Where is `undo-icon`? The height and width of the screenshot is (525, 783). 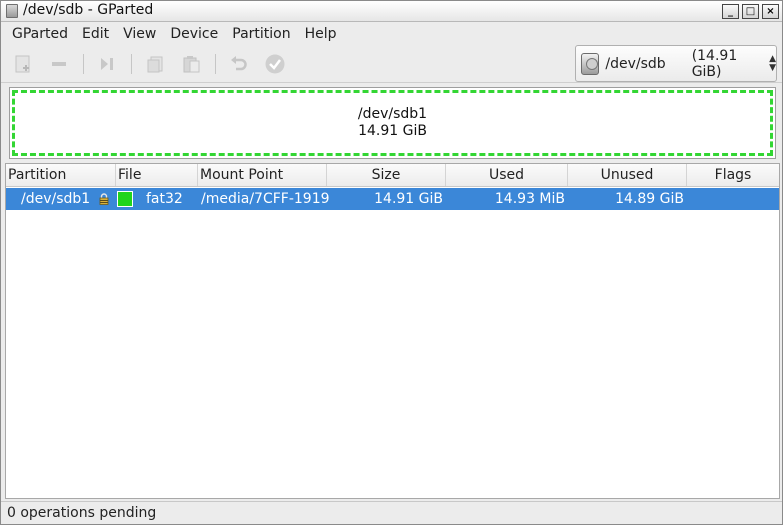 undo-icon is located at coordinates (239, 64).